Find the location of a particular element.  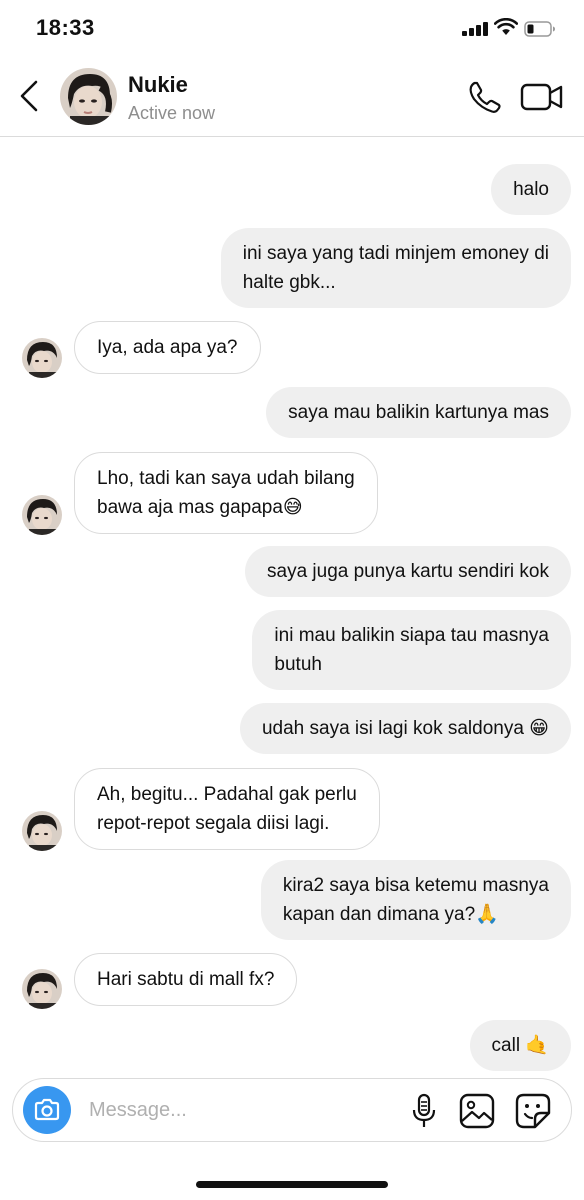

message-bubble-incoming: Iya, ada apa ya? is located at coordinates (167, 347).